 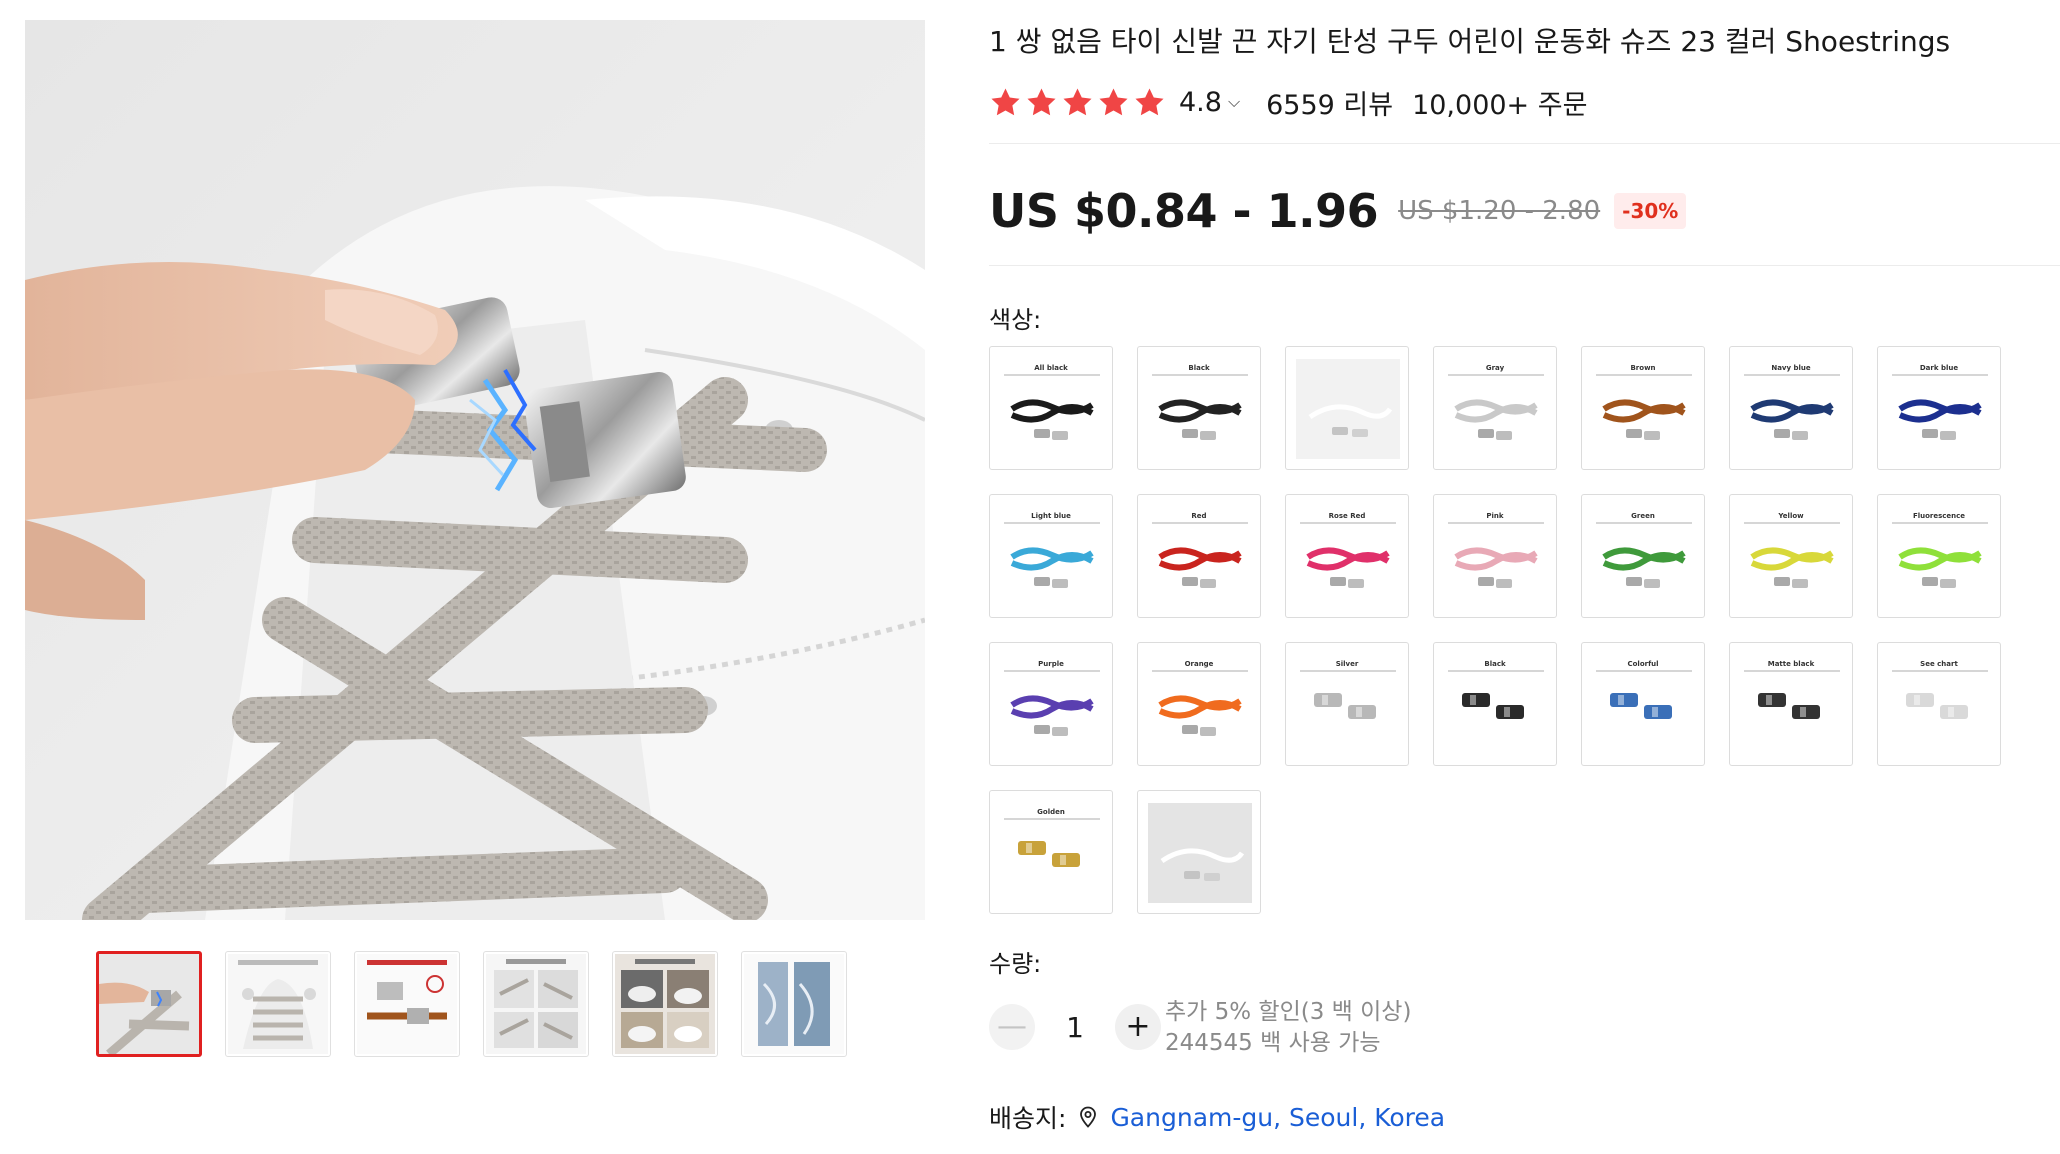 What do you see at coordinates (1288, 1028) in the screenshot?
I see `quantity-info: 추가 5% 할인(3 백 이상) 244545 백 사용 가능` at bounding box center [1288, 1028].